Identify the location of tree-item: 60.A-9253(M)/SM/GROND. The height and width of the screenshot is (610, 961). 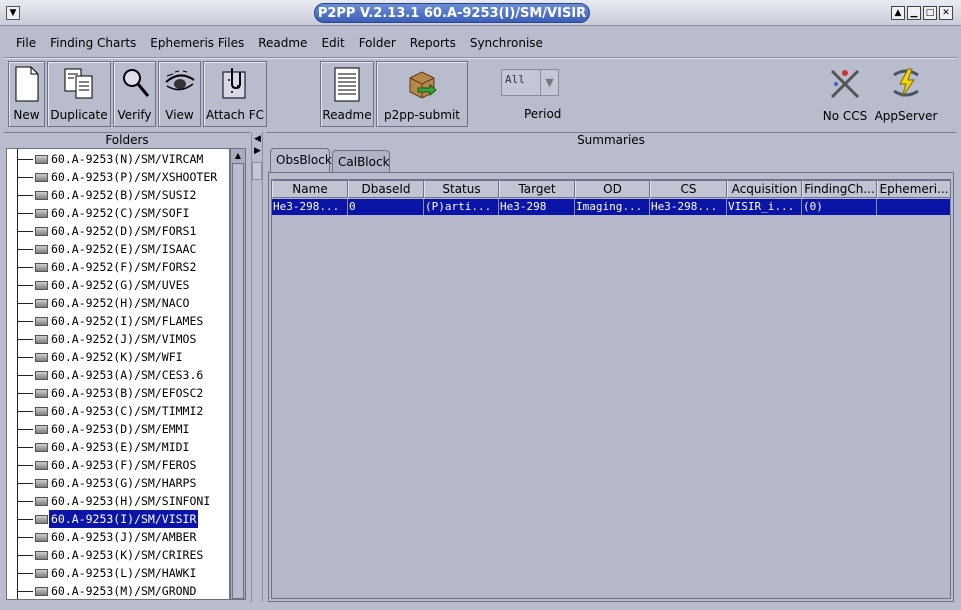
(118, 590).